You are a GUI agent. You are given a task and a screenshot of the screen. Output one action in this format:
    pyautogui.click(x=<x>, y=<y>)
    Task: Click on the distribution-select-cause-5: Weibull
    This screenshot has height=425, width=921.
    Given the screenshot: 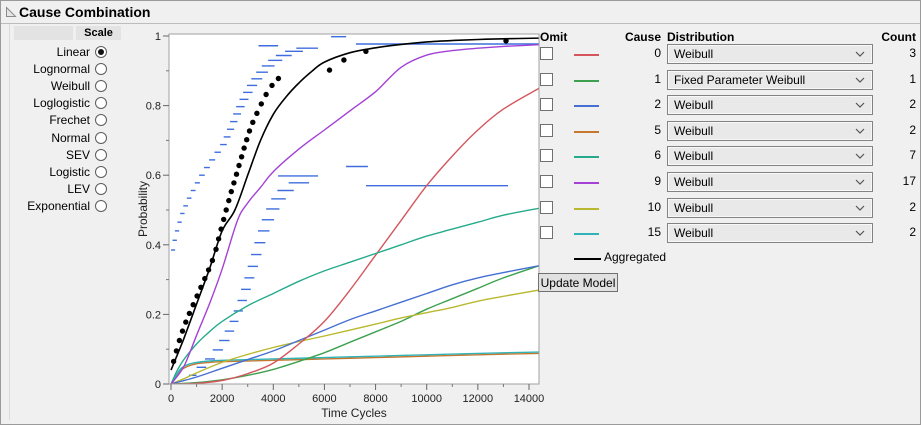 What is the action you would take?
    pyautogui.click(x=770, y=130)
    